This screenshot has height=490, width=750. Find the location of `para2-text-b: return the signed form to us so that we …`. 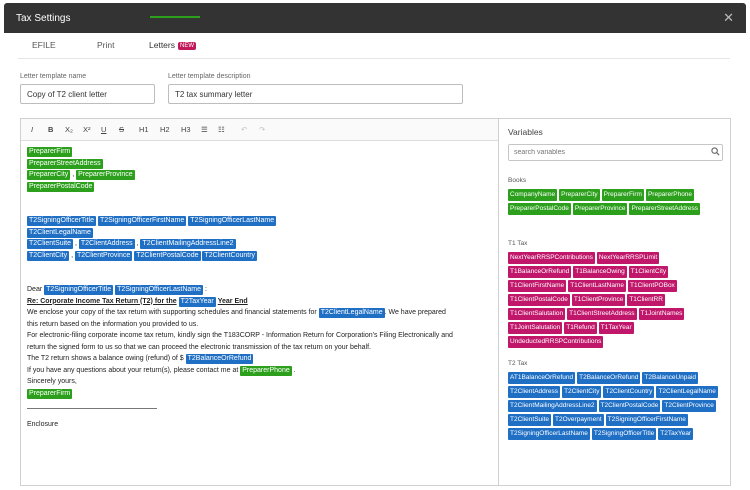

para2-text-b: return the signed form to us so that we … is located at coordinates (199, 347).